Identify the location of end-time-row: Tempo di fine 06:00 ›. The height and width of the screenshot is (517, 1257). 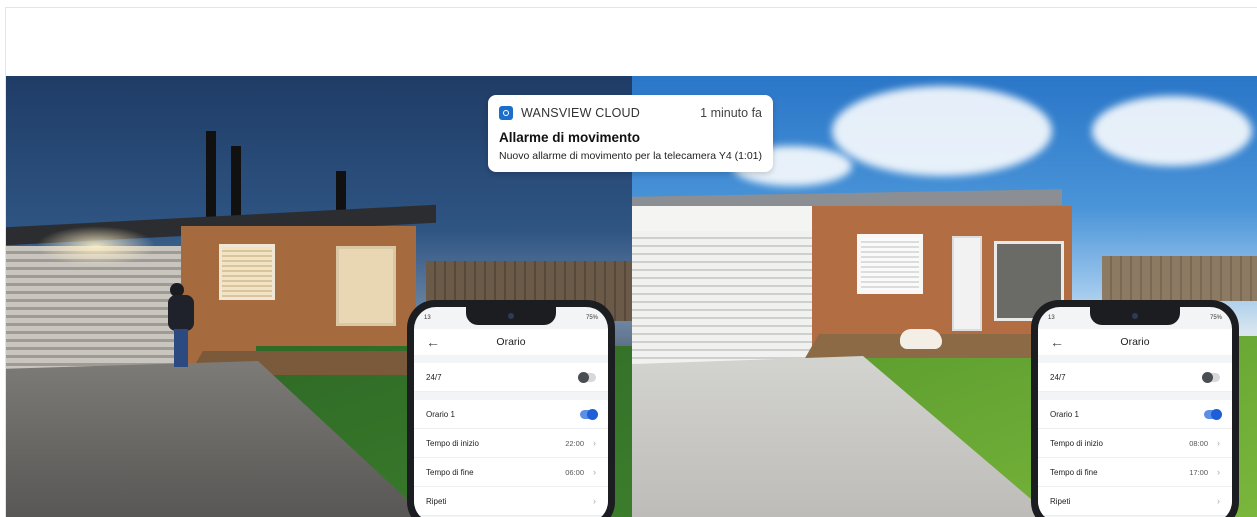
(511, 472).